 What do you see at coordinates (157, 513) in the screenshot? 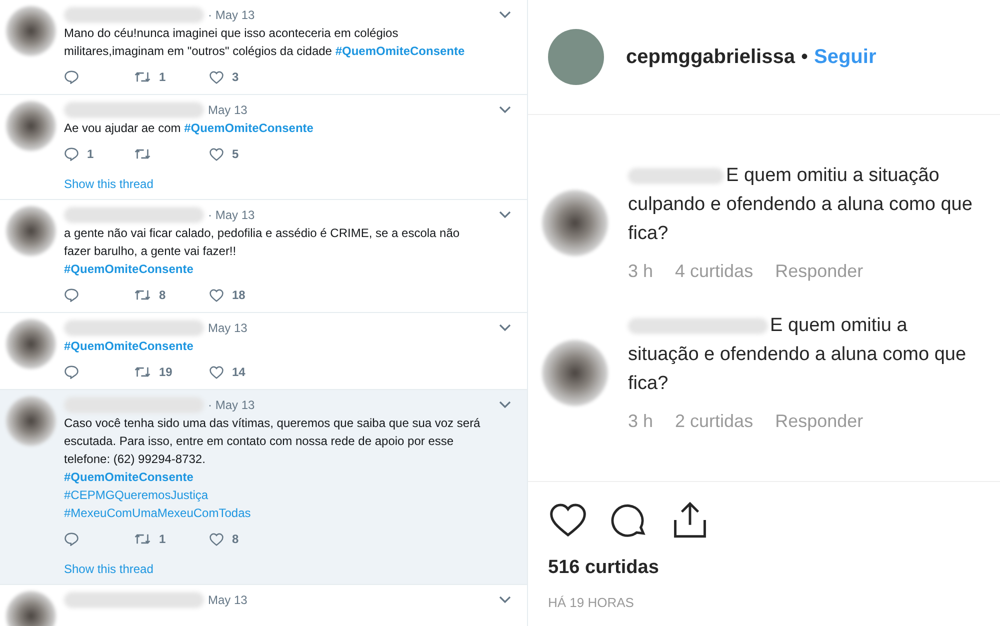
I see `hashtag-link: #MexeuComUmaMexeuComTodas` at bounding box center [157, 513].